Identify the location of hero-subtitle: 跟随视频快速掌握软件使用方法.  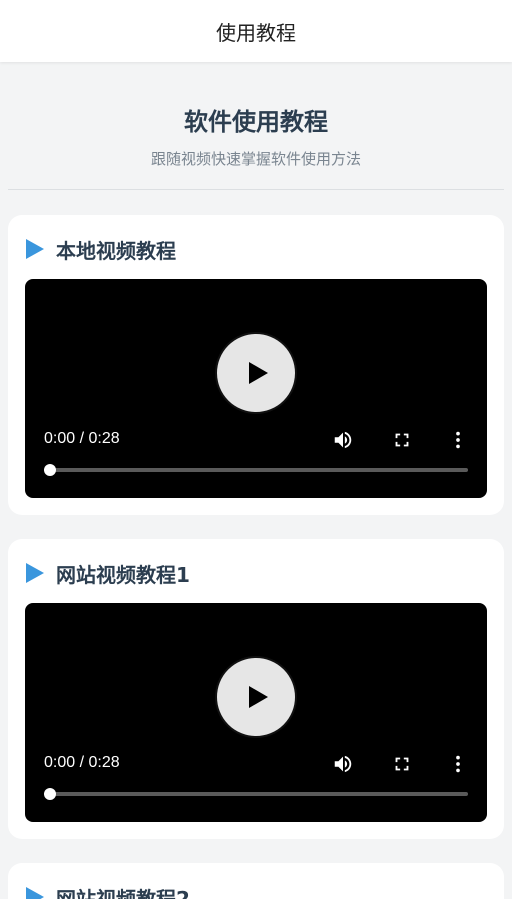
(255, 159).